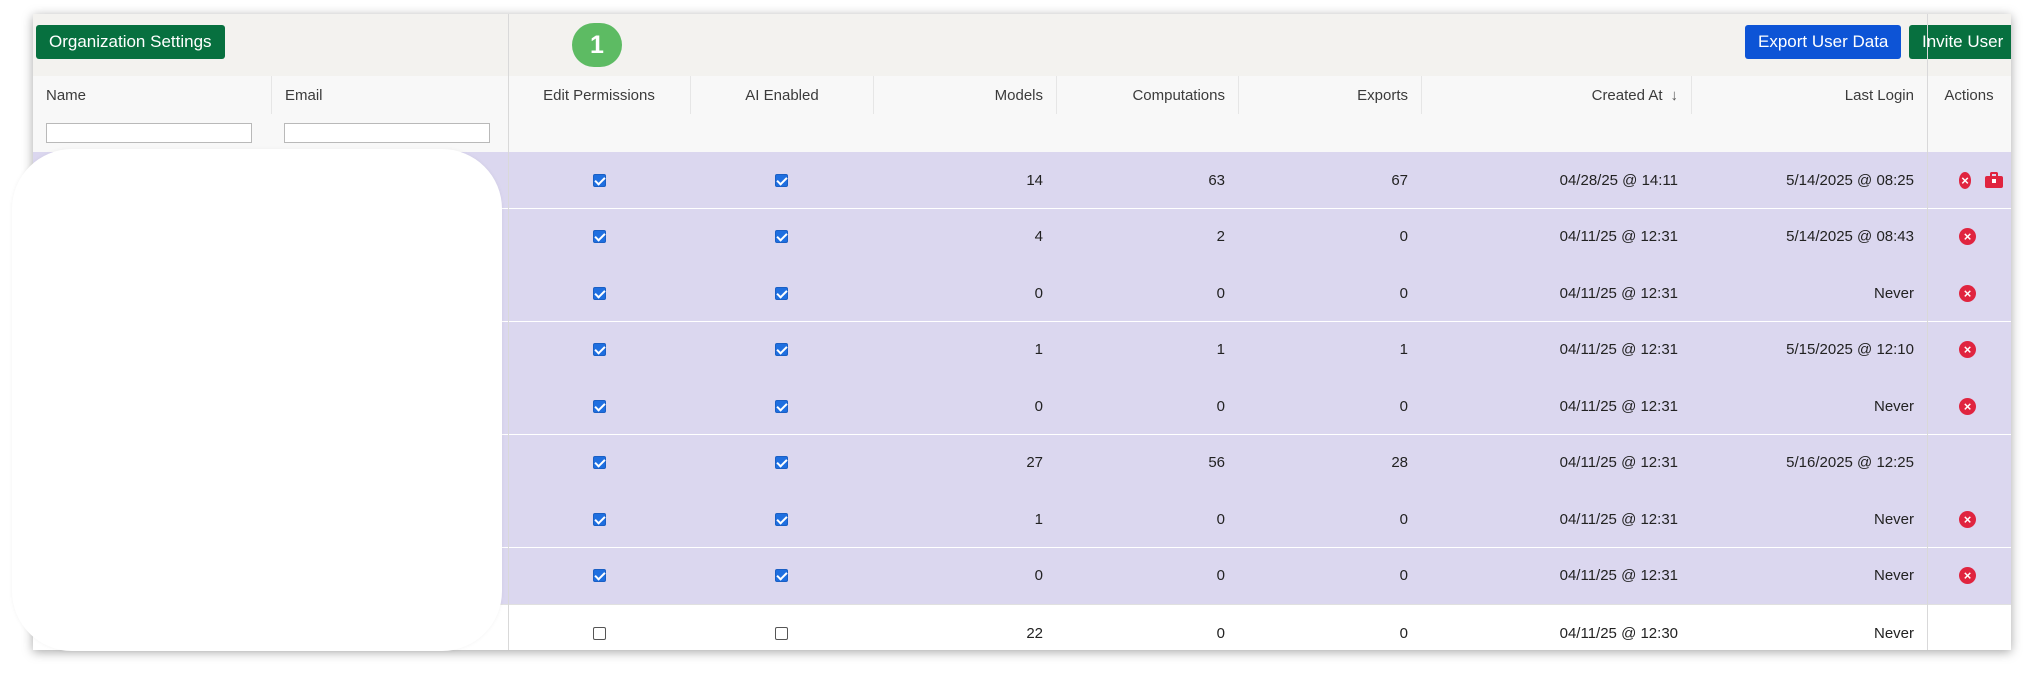 Image resolution: width=2039 pixels, height=675 pixels. What do you see at coordinates (1850, 349) in the screenshot?
I see `cell-value: 5/15/2025 @ 12:10` at bounding box center [1850, 349].